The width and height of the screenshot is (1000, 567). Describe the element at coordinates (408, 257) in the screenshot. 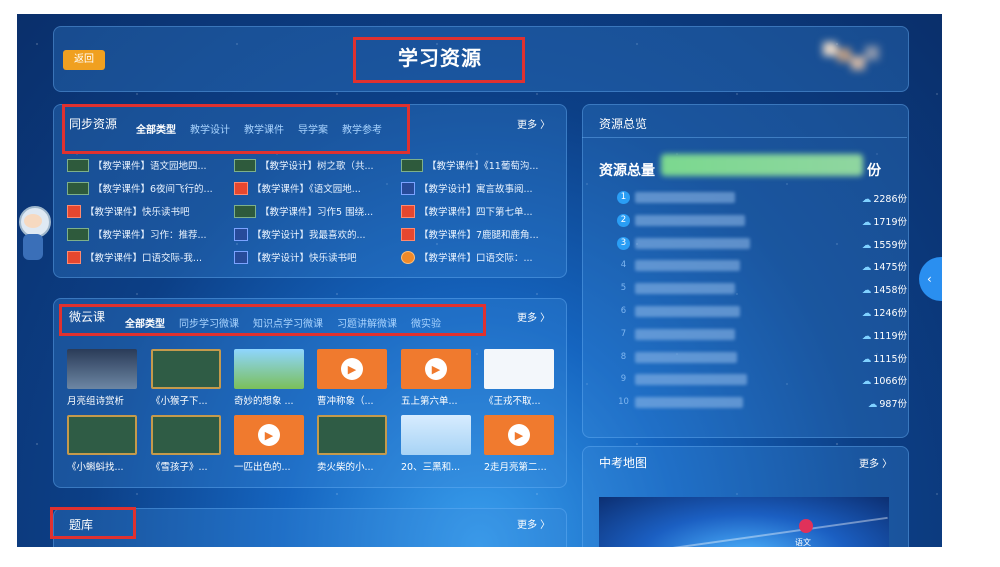

I see `video-icon` at that location.